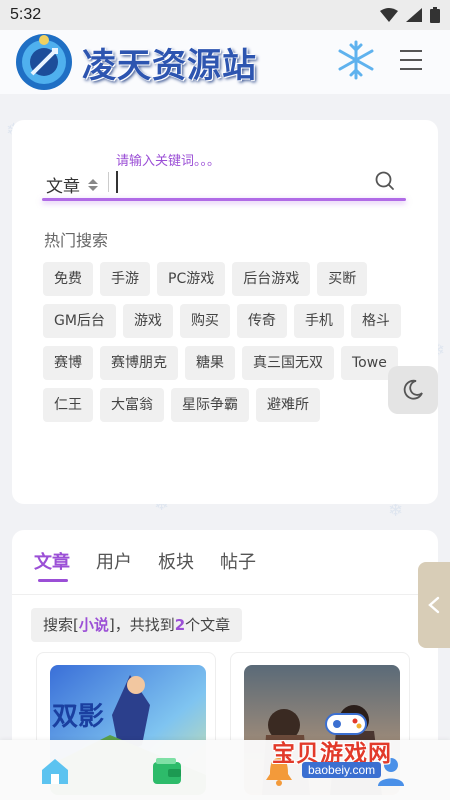 Image resolution: width=450 pixels, height=800 pixels. What do you see at coordinates (125, 279) in the screenshot?
I see `hot-tag: 手游` at bounding box center [125, 279].